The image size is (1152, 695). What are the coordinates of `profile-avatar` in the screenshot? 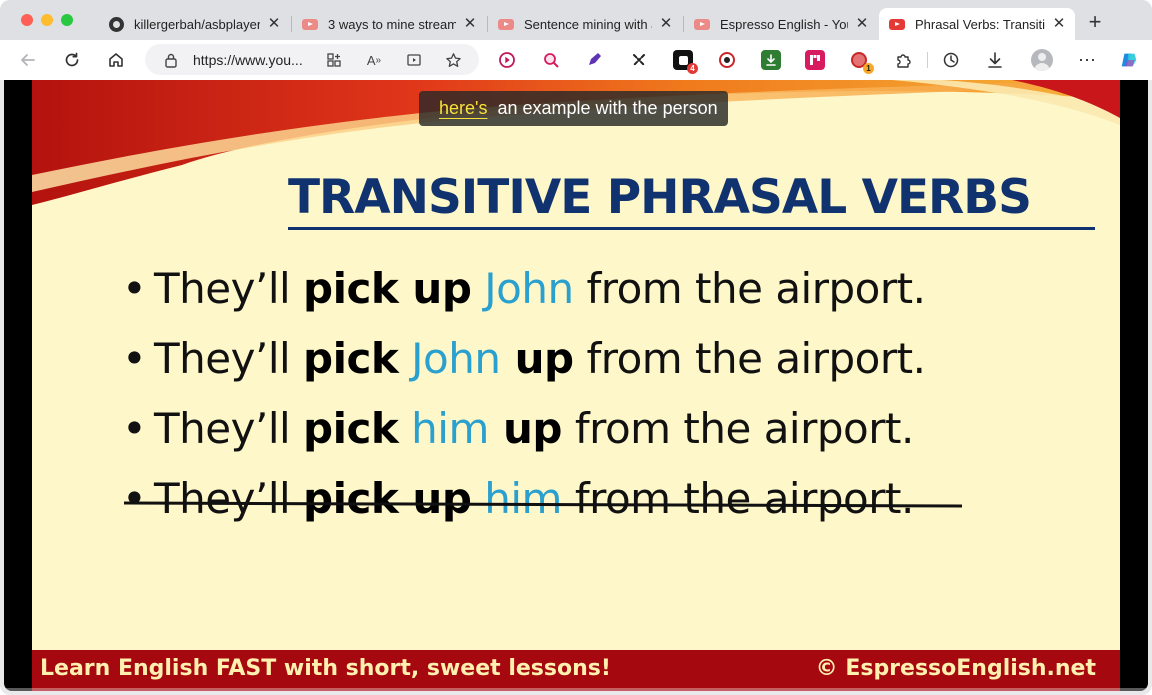 It's located at (1042, 60).